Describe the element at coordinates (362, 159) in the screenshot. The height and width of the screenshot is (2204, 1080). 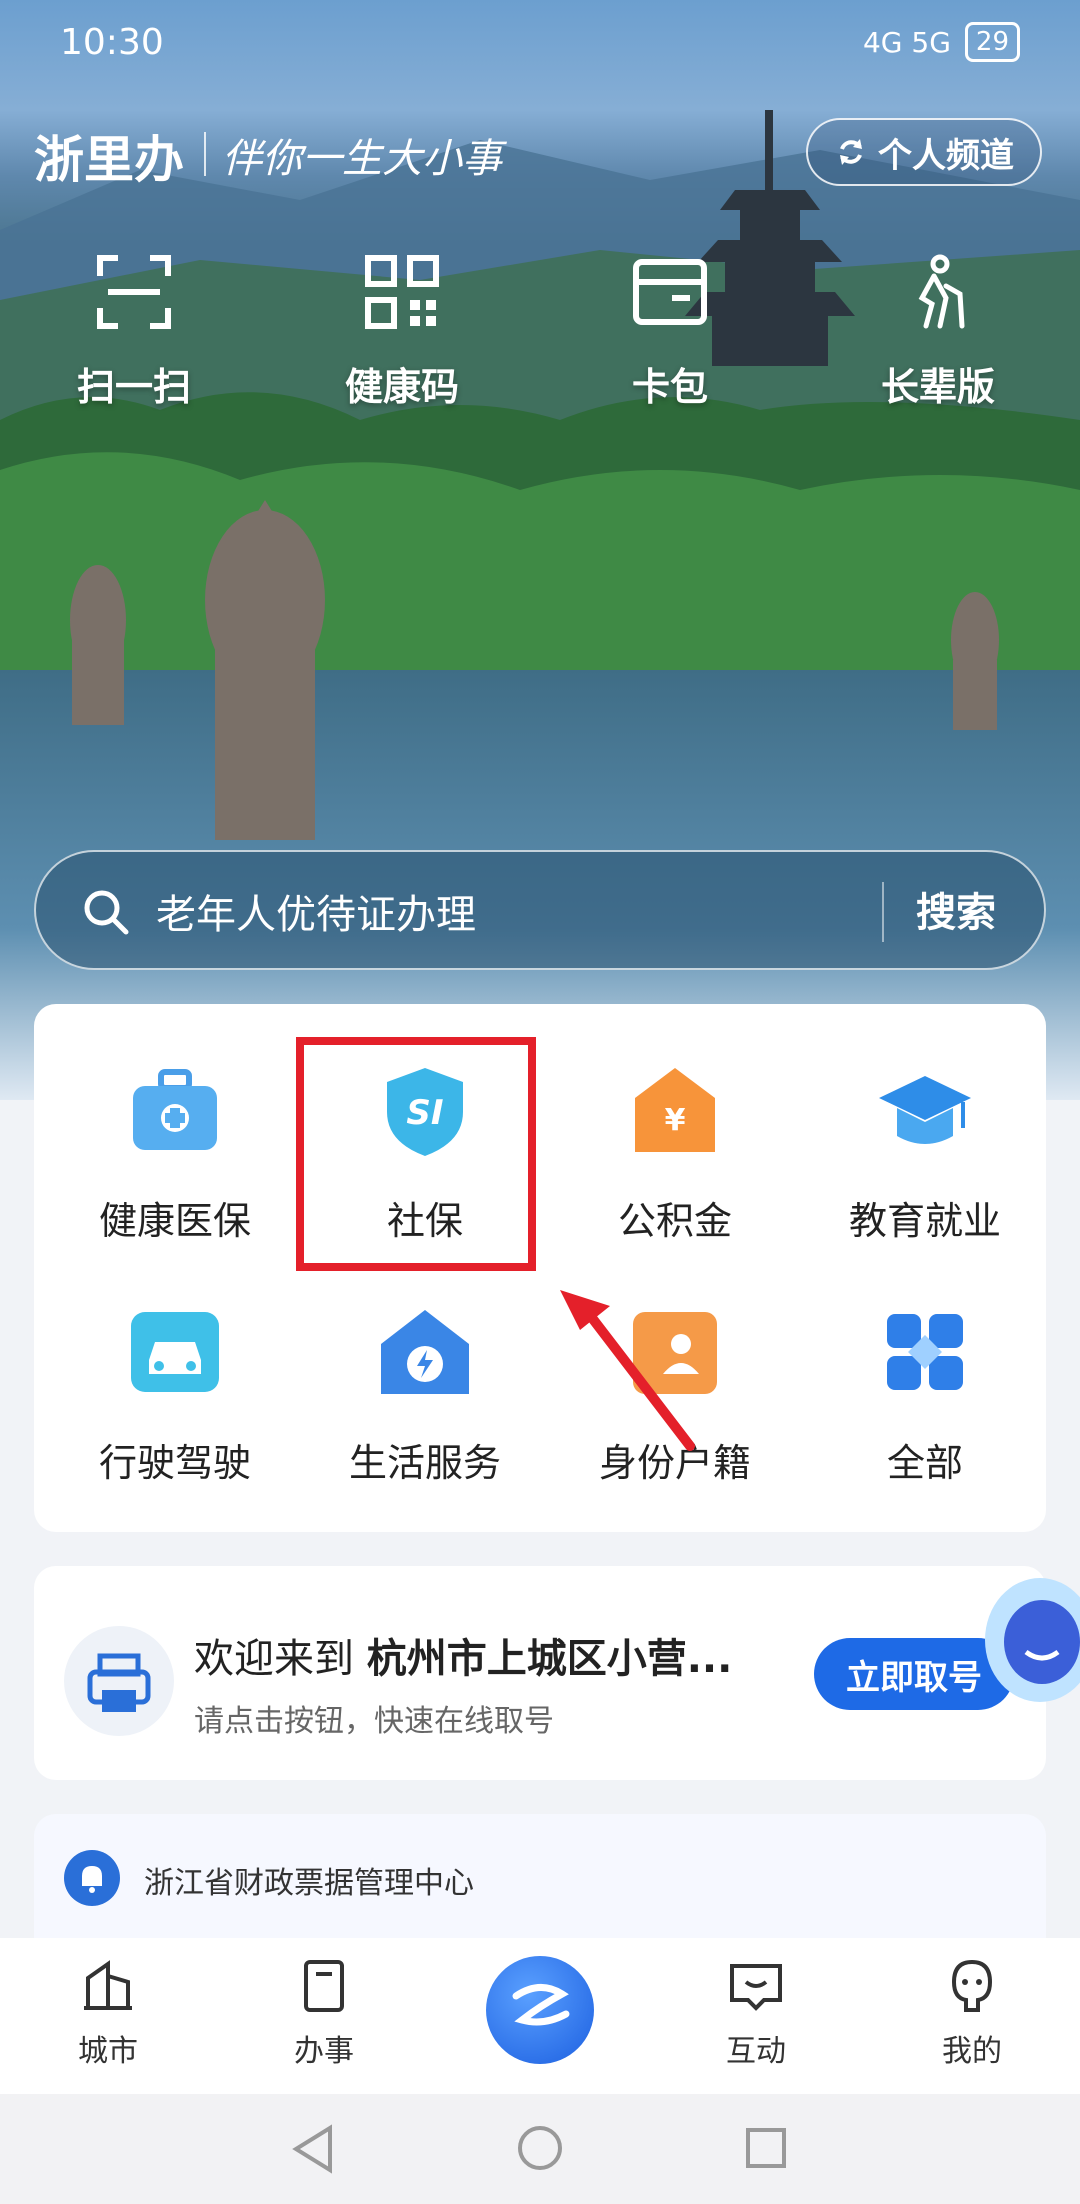
I see `app-slogan: 伴你一生大小事` at that location.